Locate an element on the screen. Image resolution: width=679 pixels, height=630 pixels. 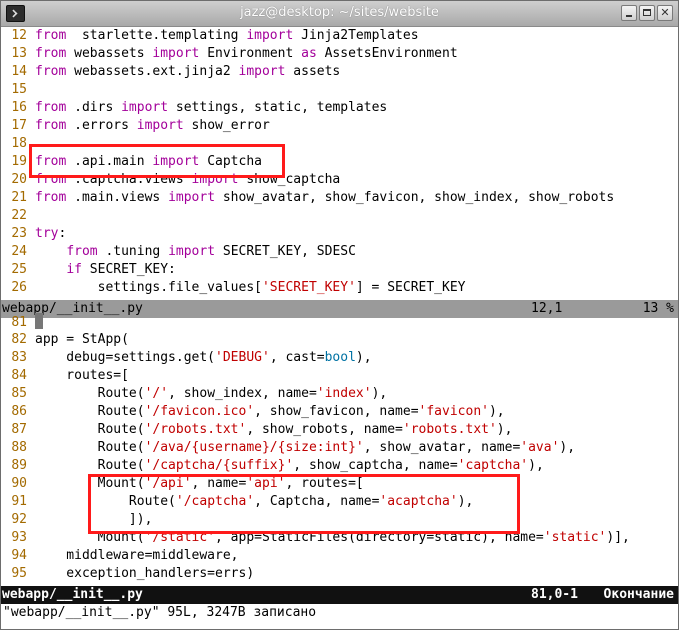
status-line-bottom: webapp/__init__.py 81,0-1 Окончание is located at coordinates (339, 595).